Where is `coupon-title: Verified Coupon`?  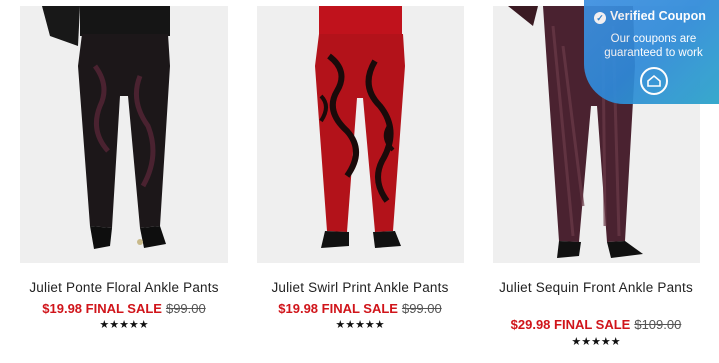
coupon-title: Verified Coupon is located at coordinates (658, 16).